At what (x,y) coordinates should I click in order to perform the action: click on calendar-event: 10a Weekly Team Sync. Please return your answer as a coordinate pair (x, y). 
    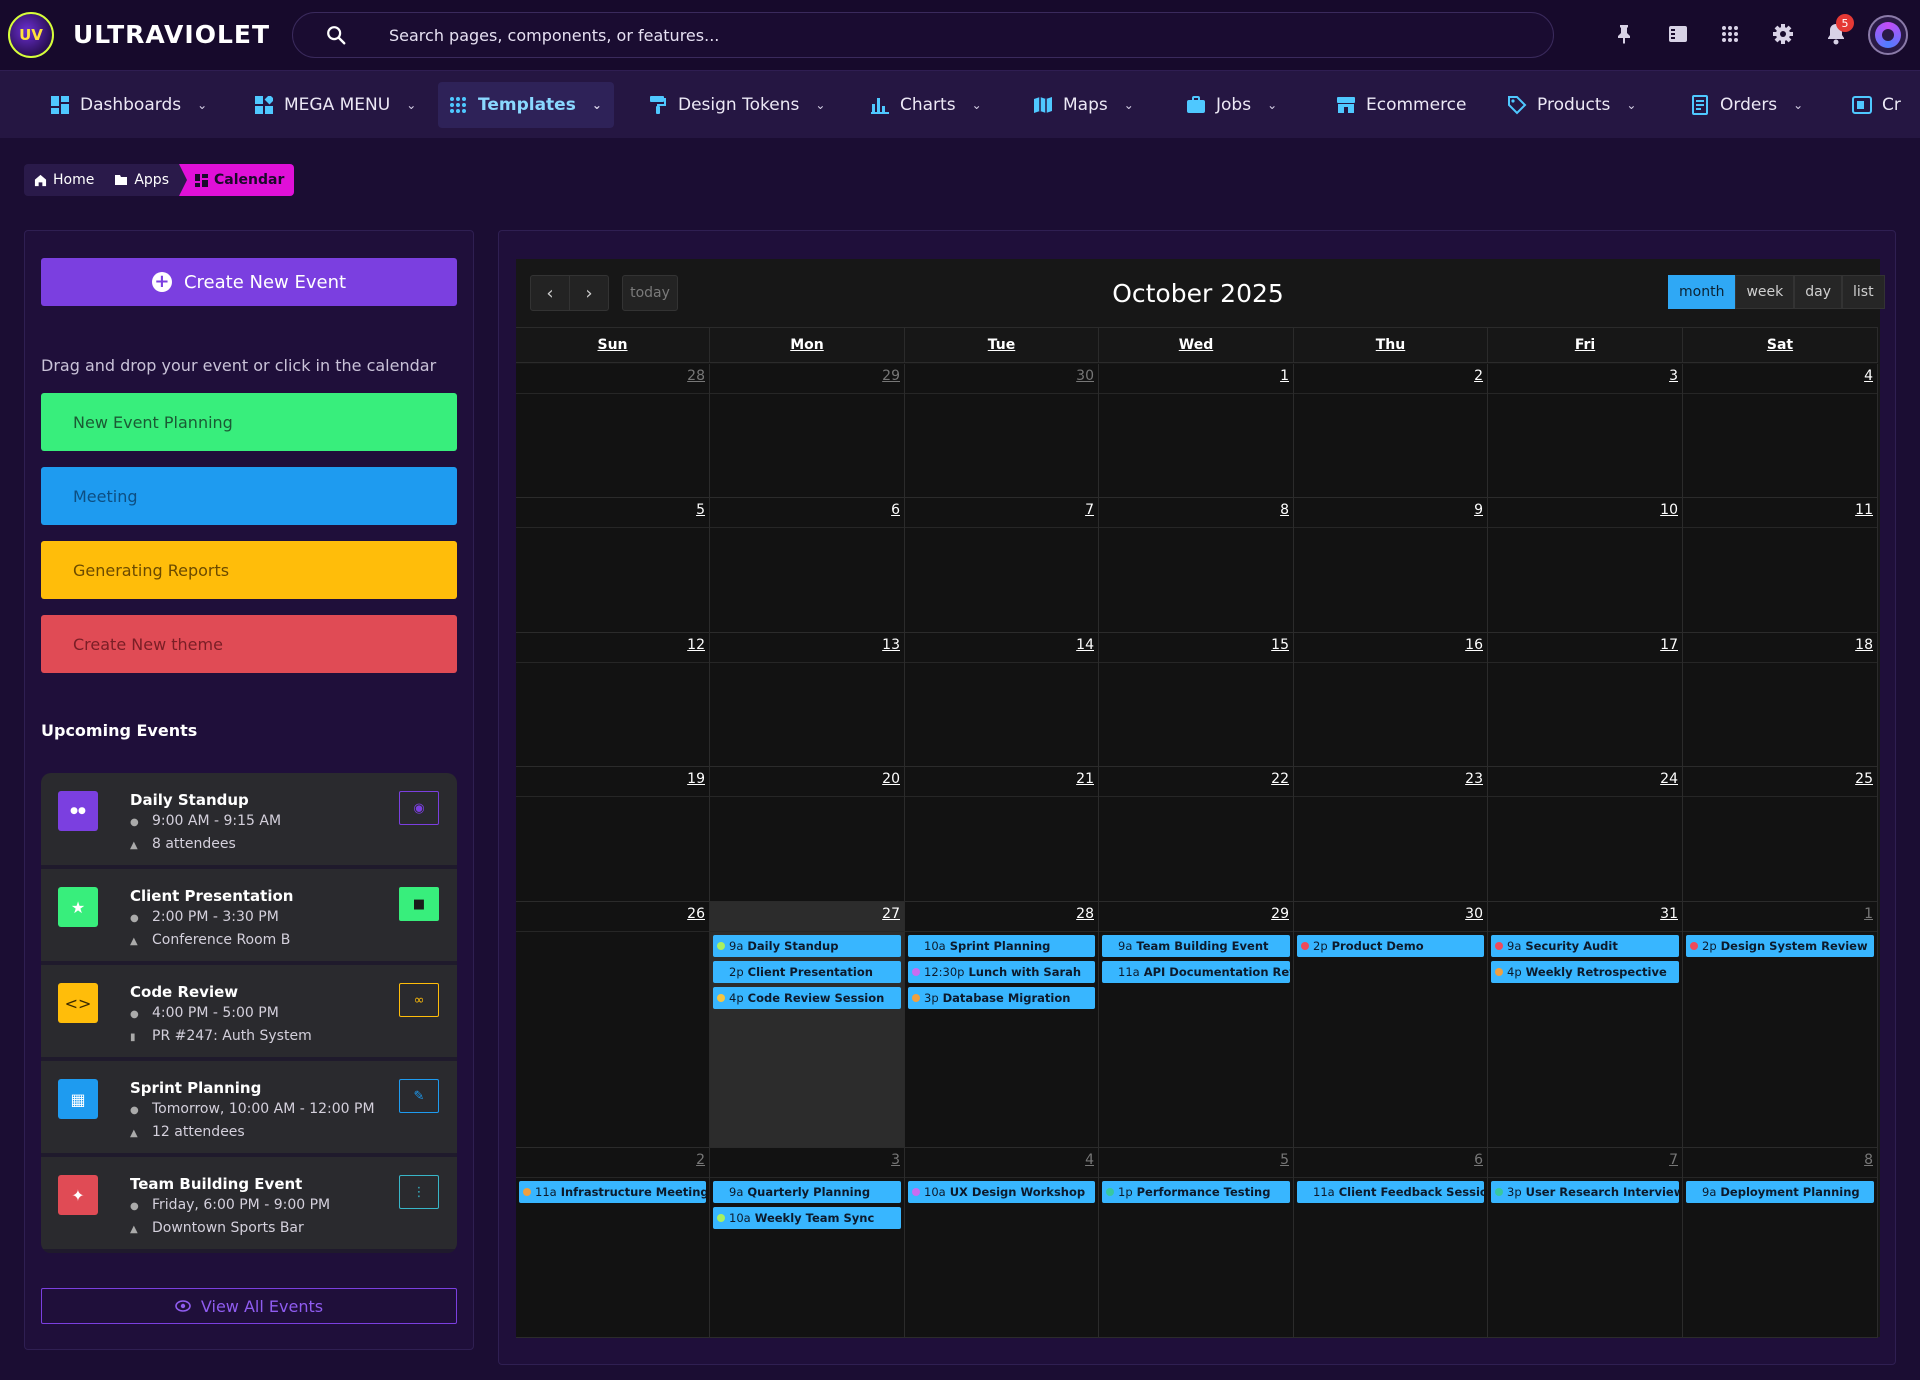
    Looking at the image, I should click on (807, 1218).